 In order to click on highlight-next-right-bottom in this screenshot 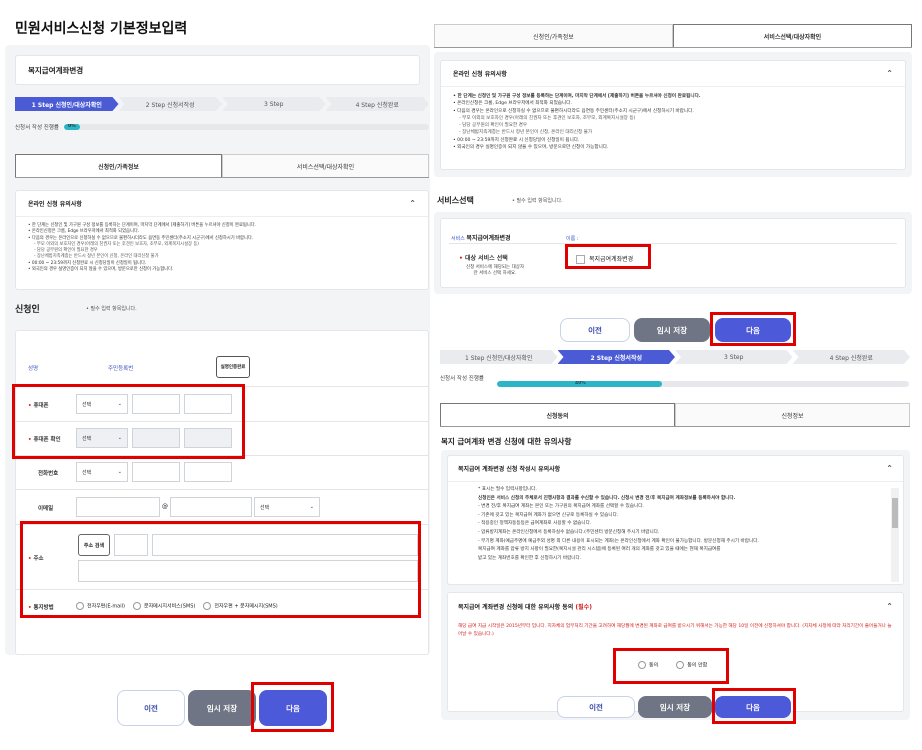, I will do `click(754, 706)`.